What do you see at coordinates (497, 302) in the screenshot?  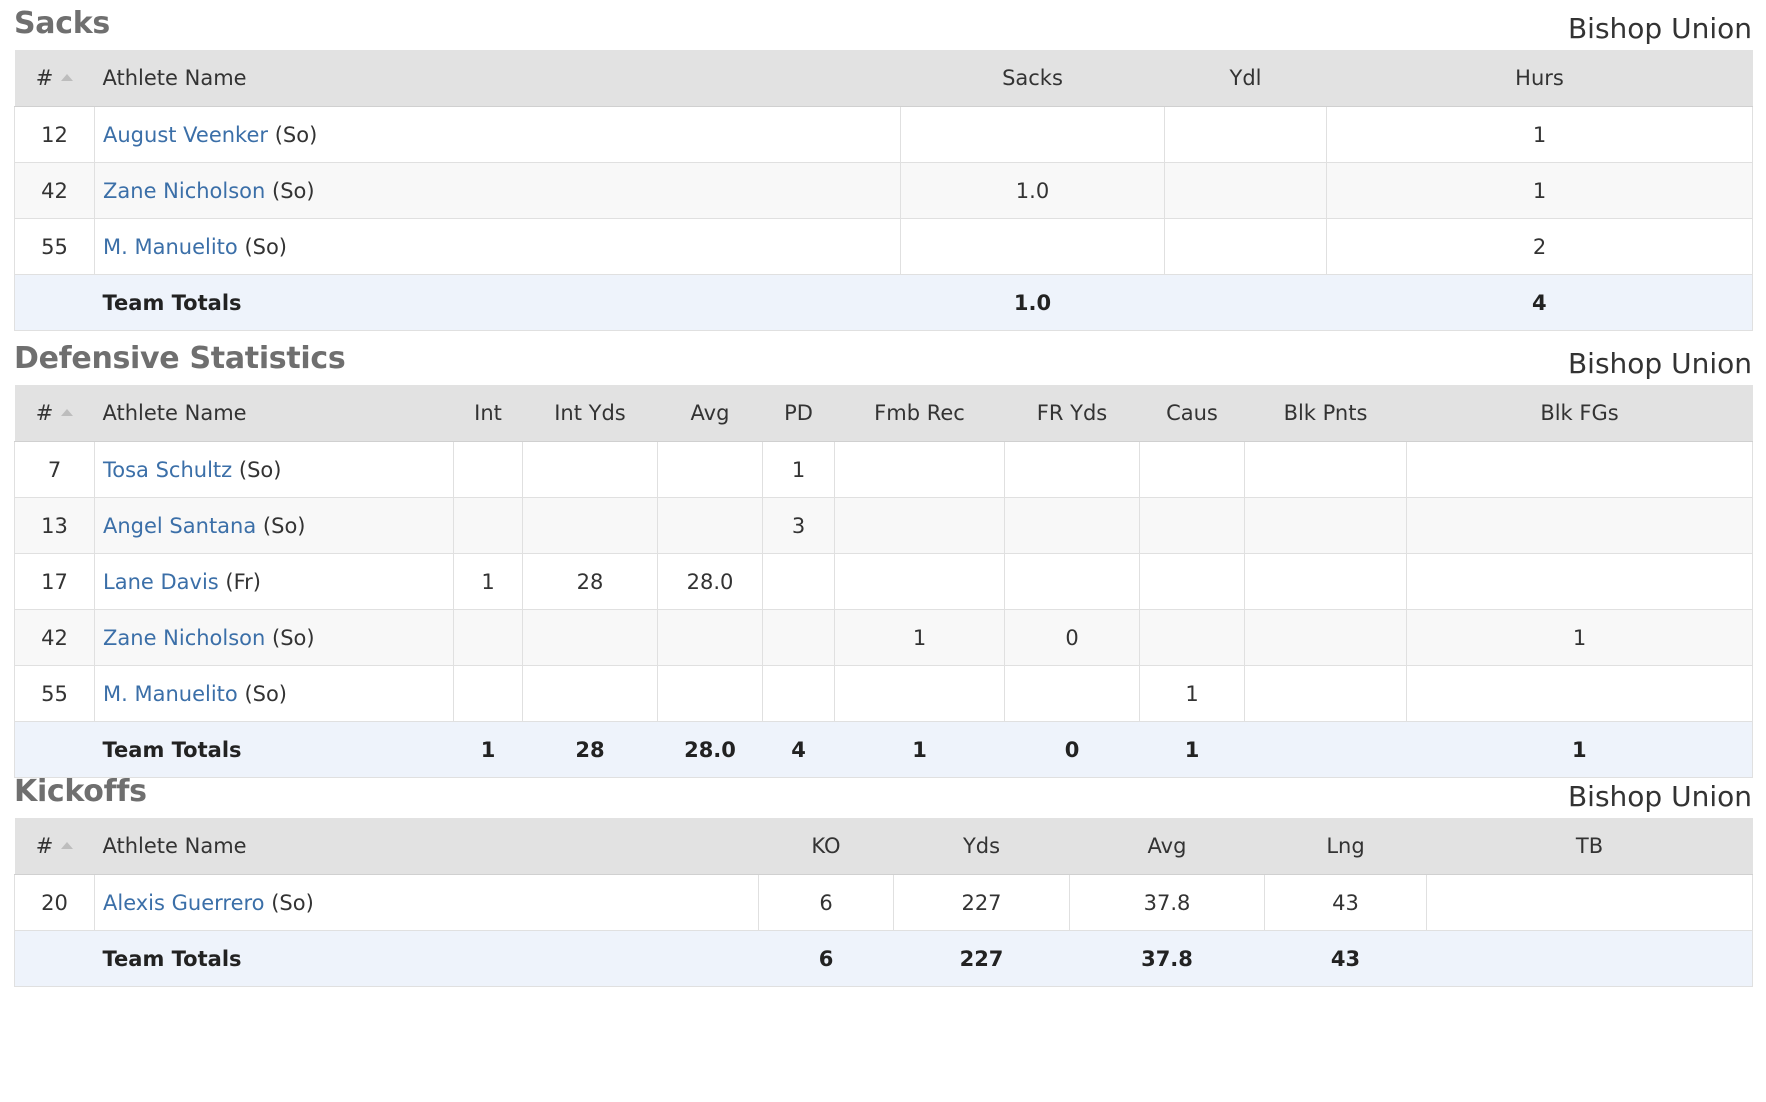 I see `team-totals-label: Team Totals` at bounding box center [497, 302].